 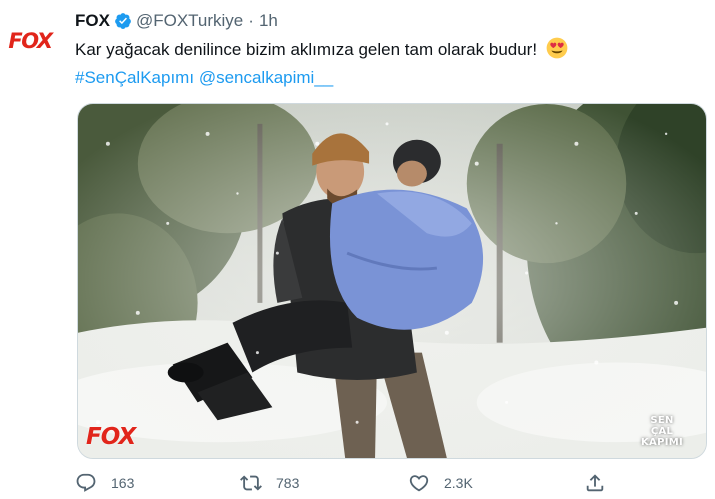 What do you see at coordinates (134, 77) in the screenshot?
I see `hashtag-link: #SenÇalKapımı` at bounding box center [134, 77].